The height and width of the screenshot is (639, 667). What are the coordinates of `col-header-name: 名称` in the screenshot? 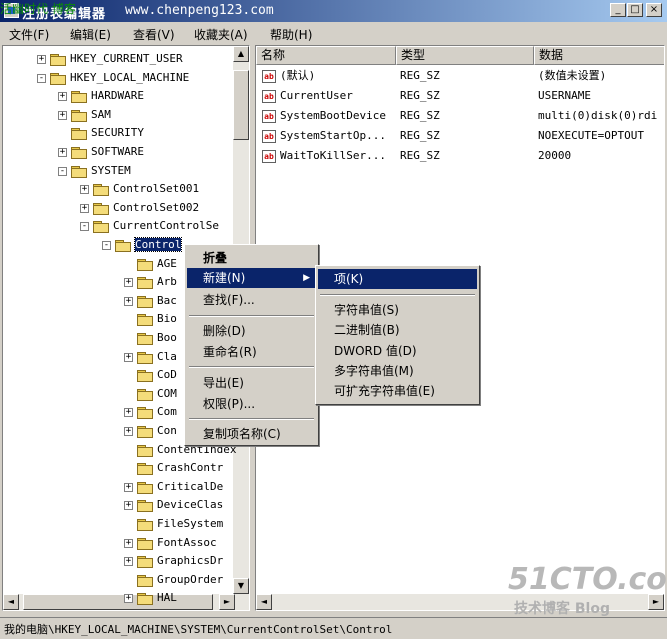 It's located at (326, 55).